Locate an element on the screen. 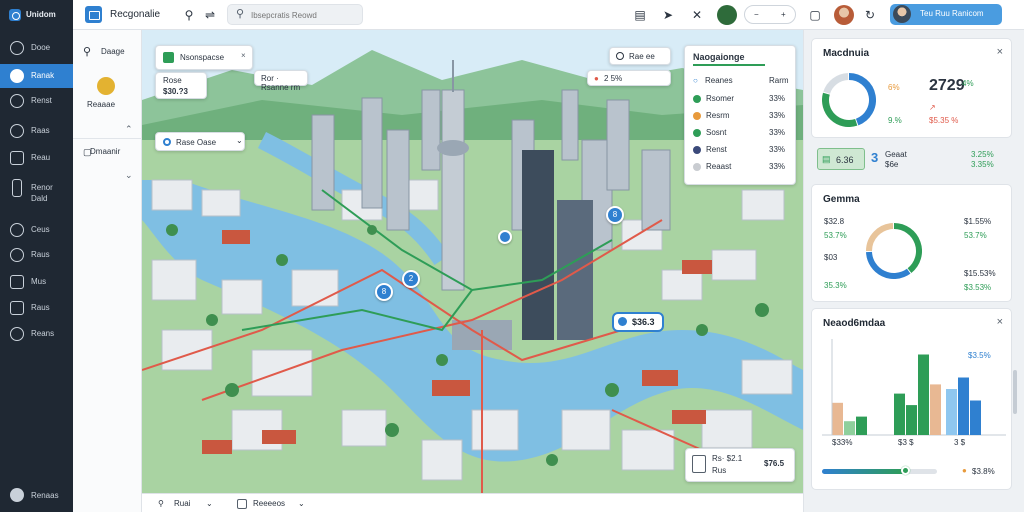  sidebar-item-renor: Renor Dald is located at coordinates (36, 193).